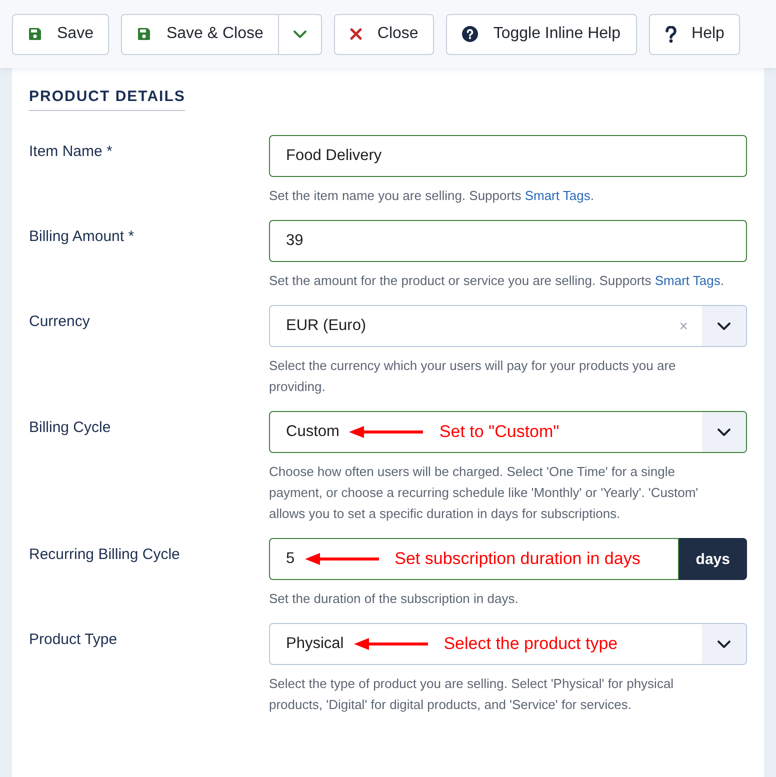 The image size is (776, 777). Describe the element at coordinates (105, 555) in the screenshot. I see `field-label: Recurring Billing Cycle` at that location.